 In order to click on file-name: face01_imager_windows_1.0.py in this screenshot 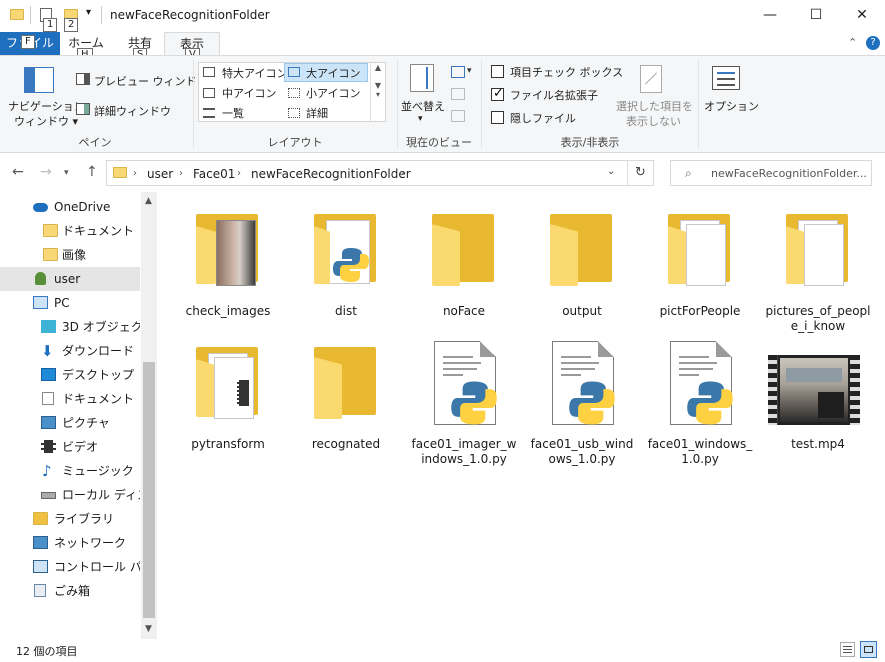, I will do `click(464, 451)`.